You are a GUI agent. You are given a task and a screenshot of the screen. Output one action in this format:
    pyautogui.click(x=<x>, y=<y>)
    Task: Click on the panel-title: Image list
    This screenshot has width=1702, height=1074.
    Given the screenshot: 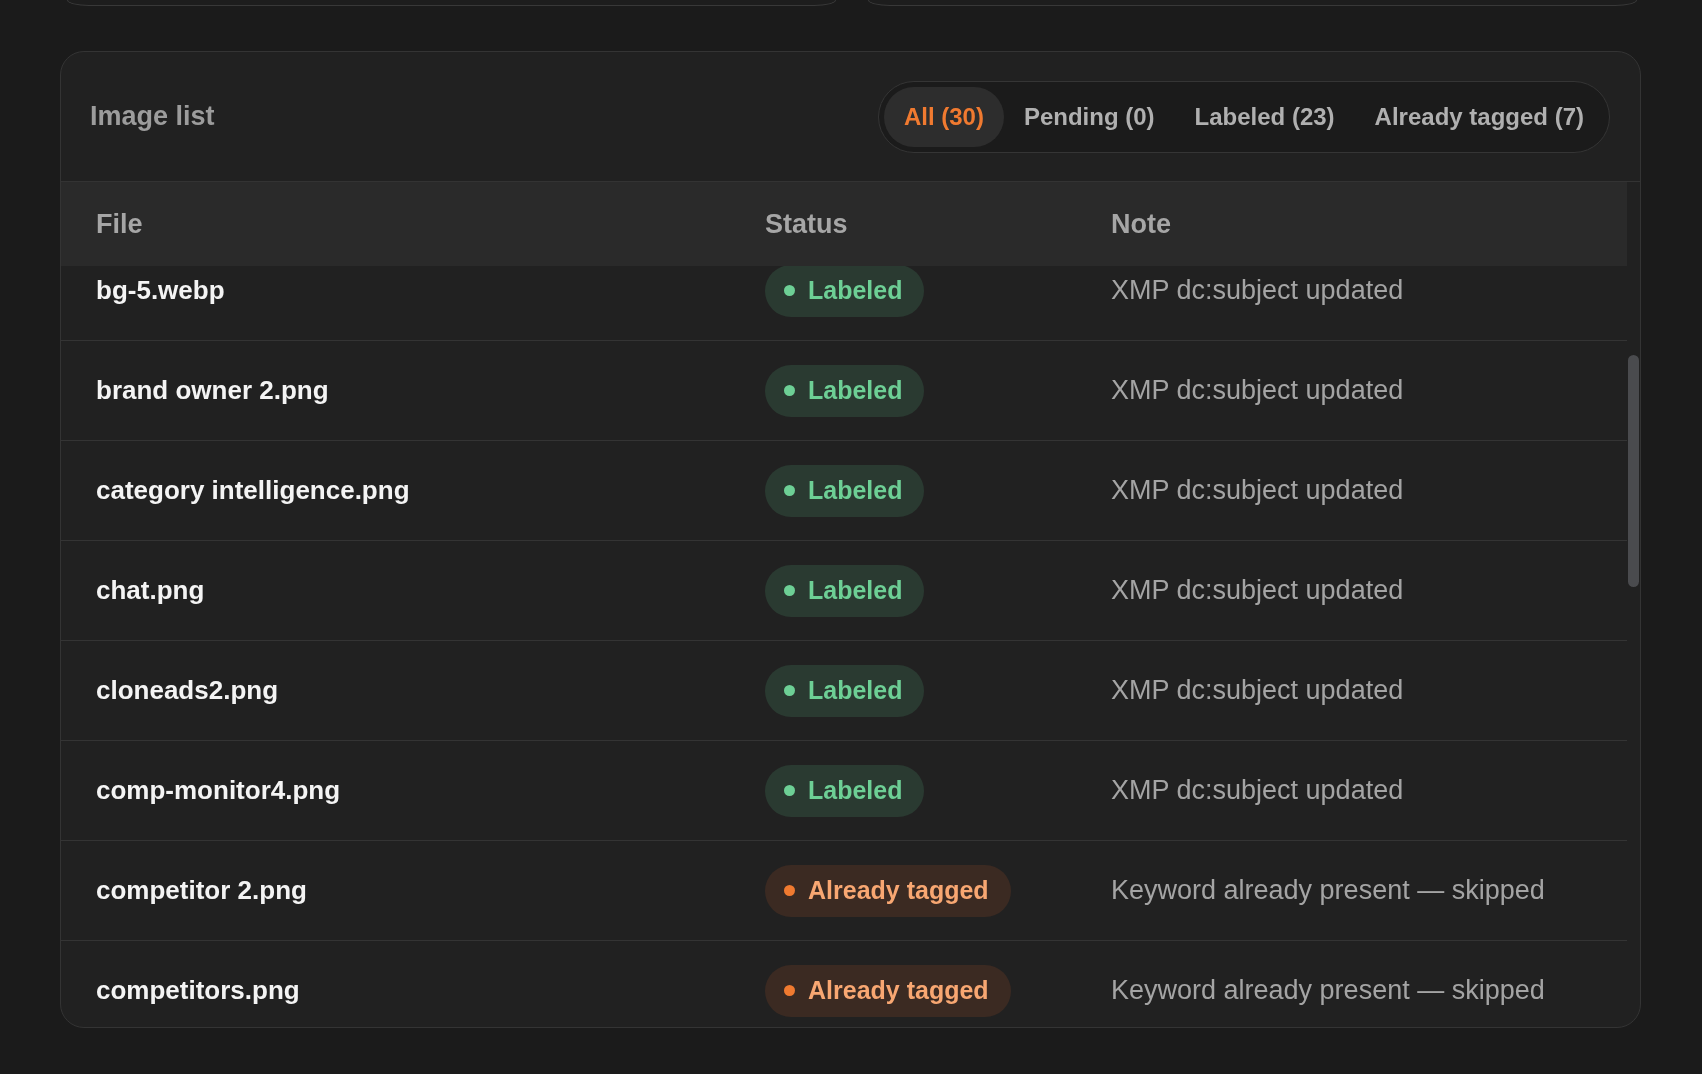 What is the action you would take?
    pyautogui.click(x=152, y=116)
    